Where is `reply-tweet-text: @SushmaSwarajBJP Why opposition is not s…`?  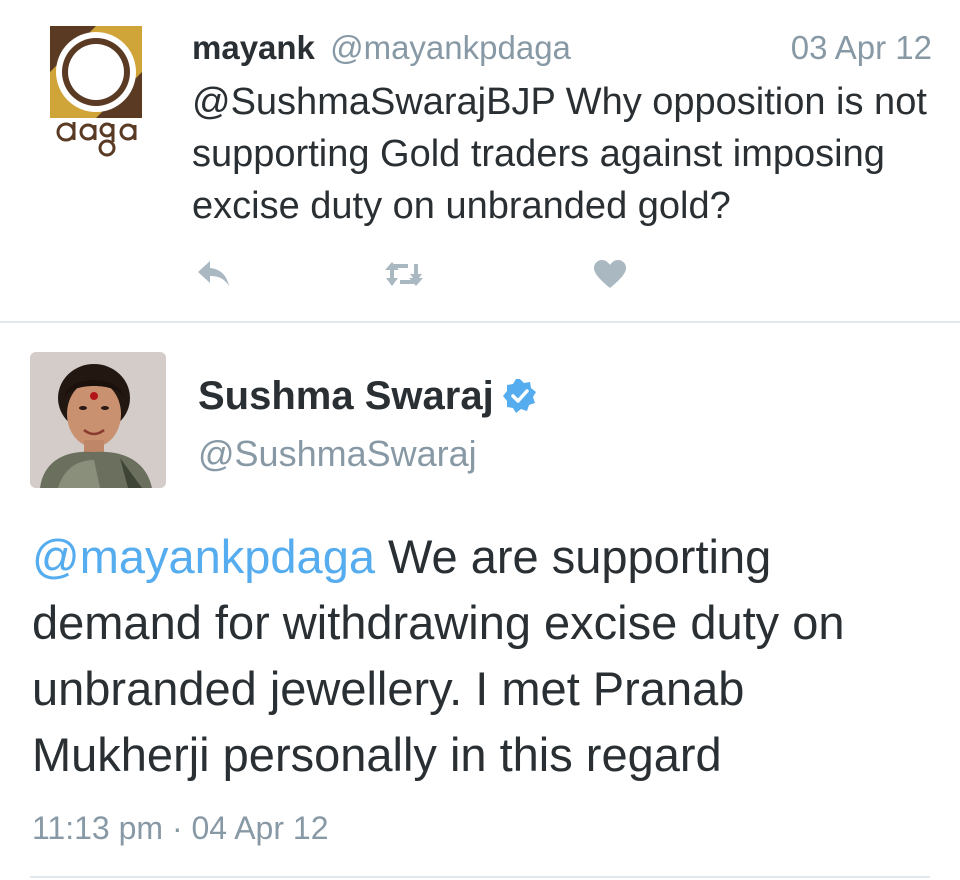
reply-tweet-text: @SushmaSwarajBJP Why opposition is not s… is located at coordinates (572, 154).